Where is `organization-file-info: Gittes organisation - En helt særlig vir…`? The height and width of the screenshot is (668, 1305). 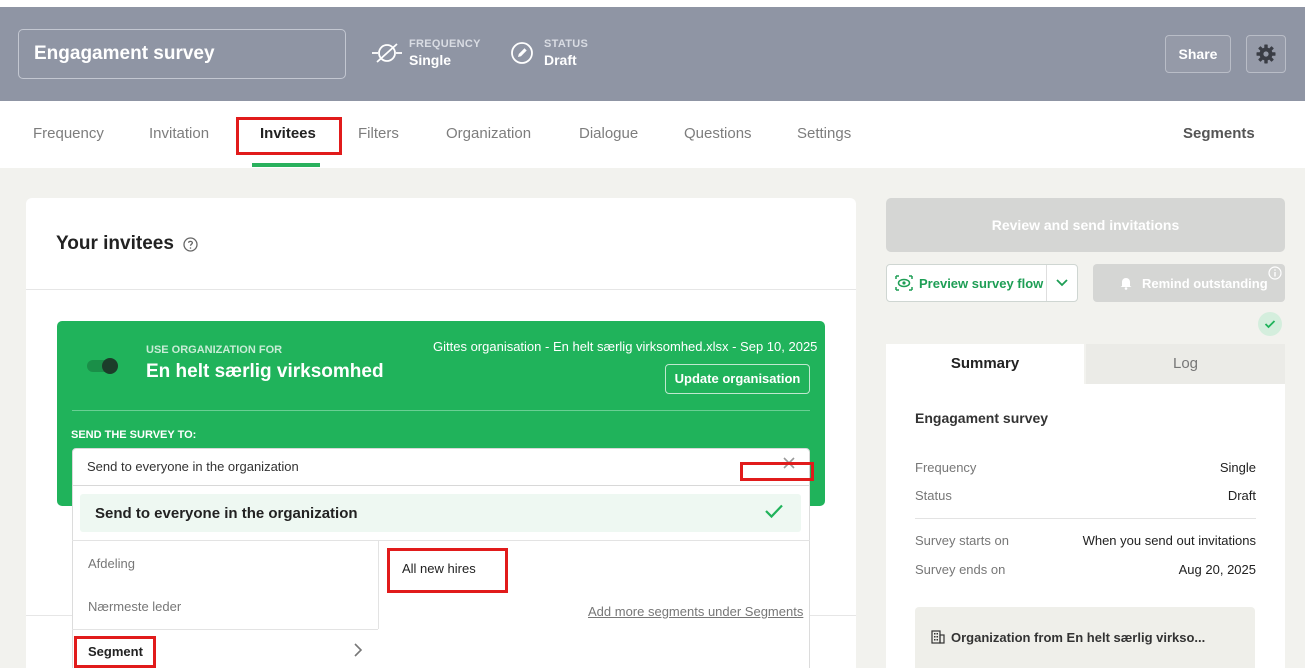
organization-file-info: Gittes organisation - En helt særlig vir… is located at coordinates (625, 346).